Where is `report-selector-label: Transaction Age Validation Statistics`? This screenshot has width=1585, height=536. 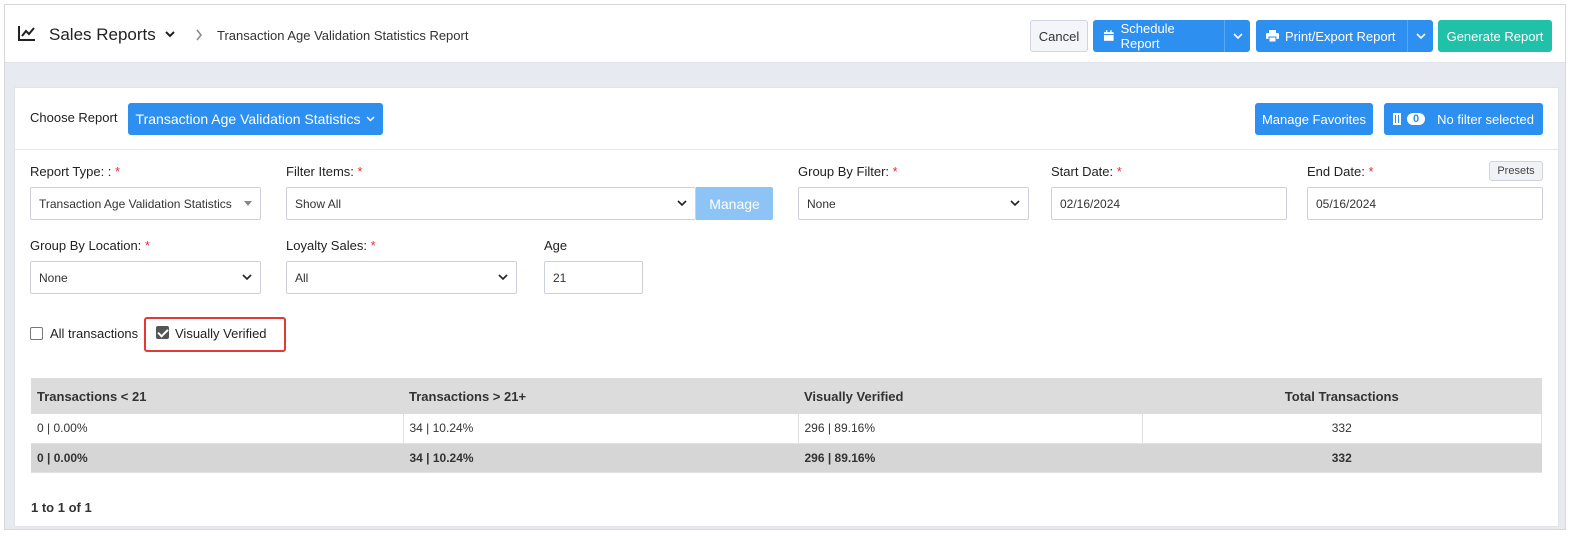 report-selector-label: Transaction Age Validation Statistics is located at coordinates (248, 119).